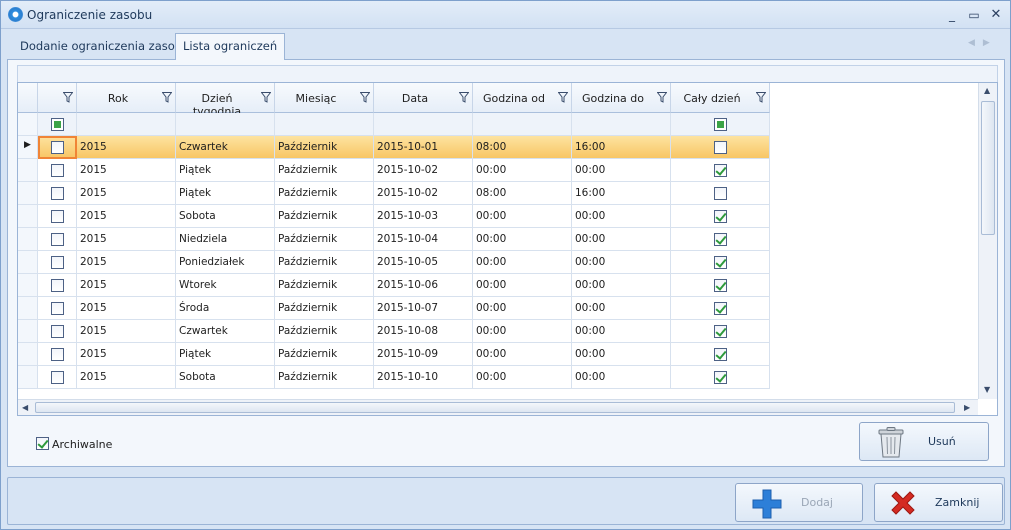 This screenshot has width=1011, height=530. I want to click on row-indicator: ▶, so click(28, 147).